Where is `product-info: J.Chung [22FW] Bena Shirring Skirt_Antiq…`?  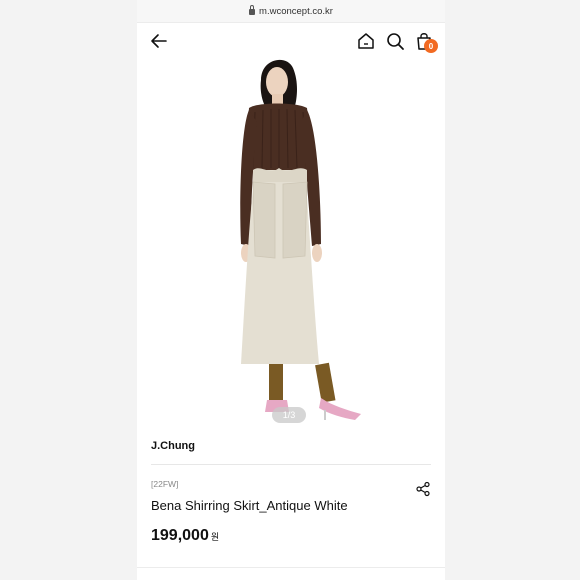 product-info: J.Chung [22FW] Bena Shirring Skirt_Antiq… is located at coordinates (291, 492).